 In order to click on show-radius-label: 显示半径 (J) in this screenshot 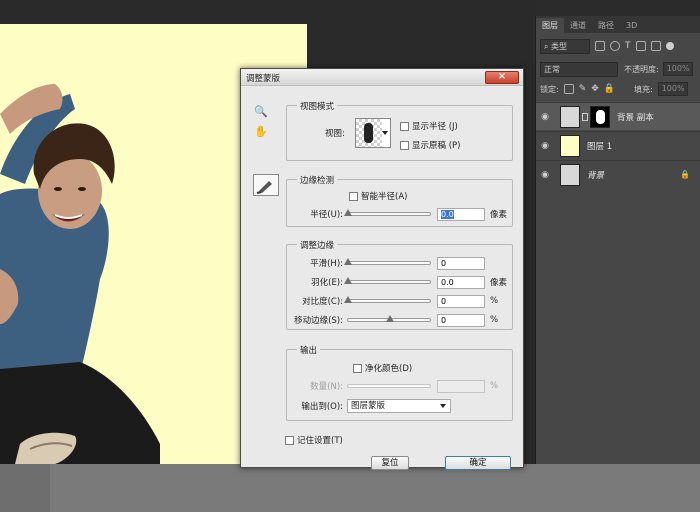, I will do `click(435, 127)`.